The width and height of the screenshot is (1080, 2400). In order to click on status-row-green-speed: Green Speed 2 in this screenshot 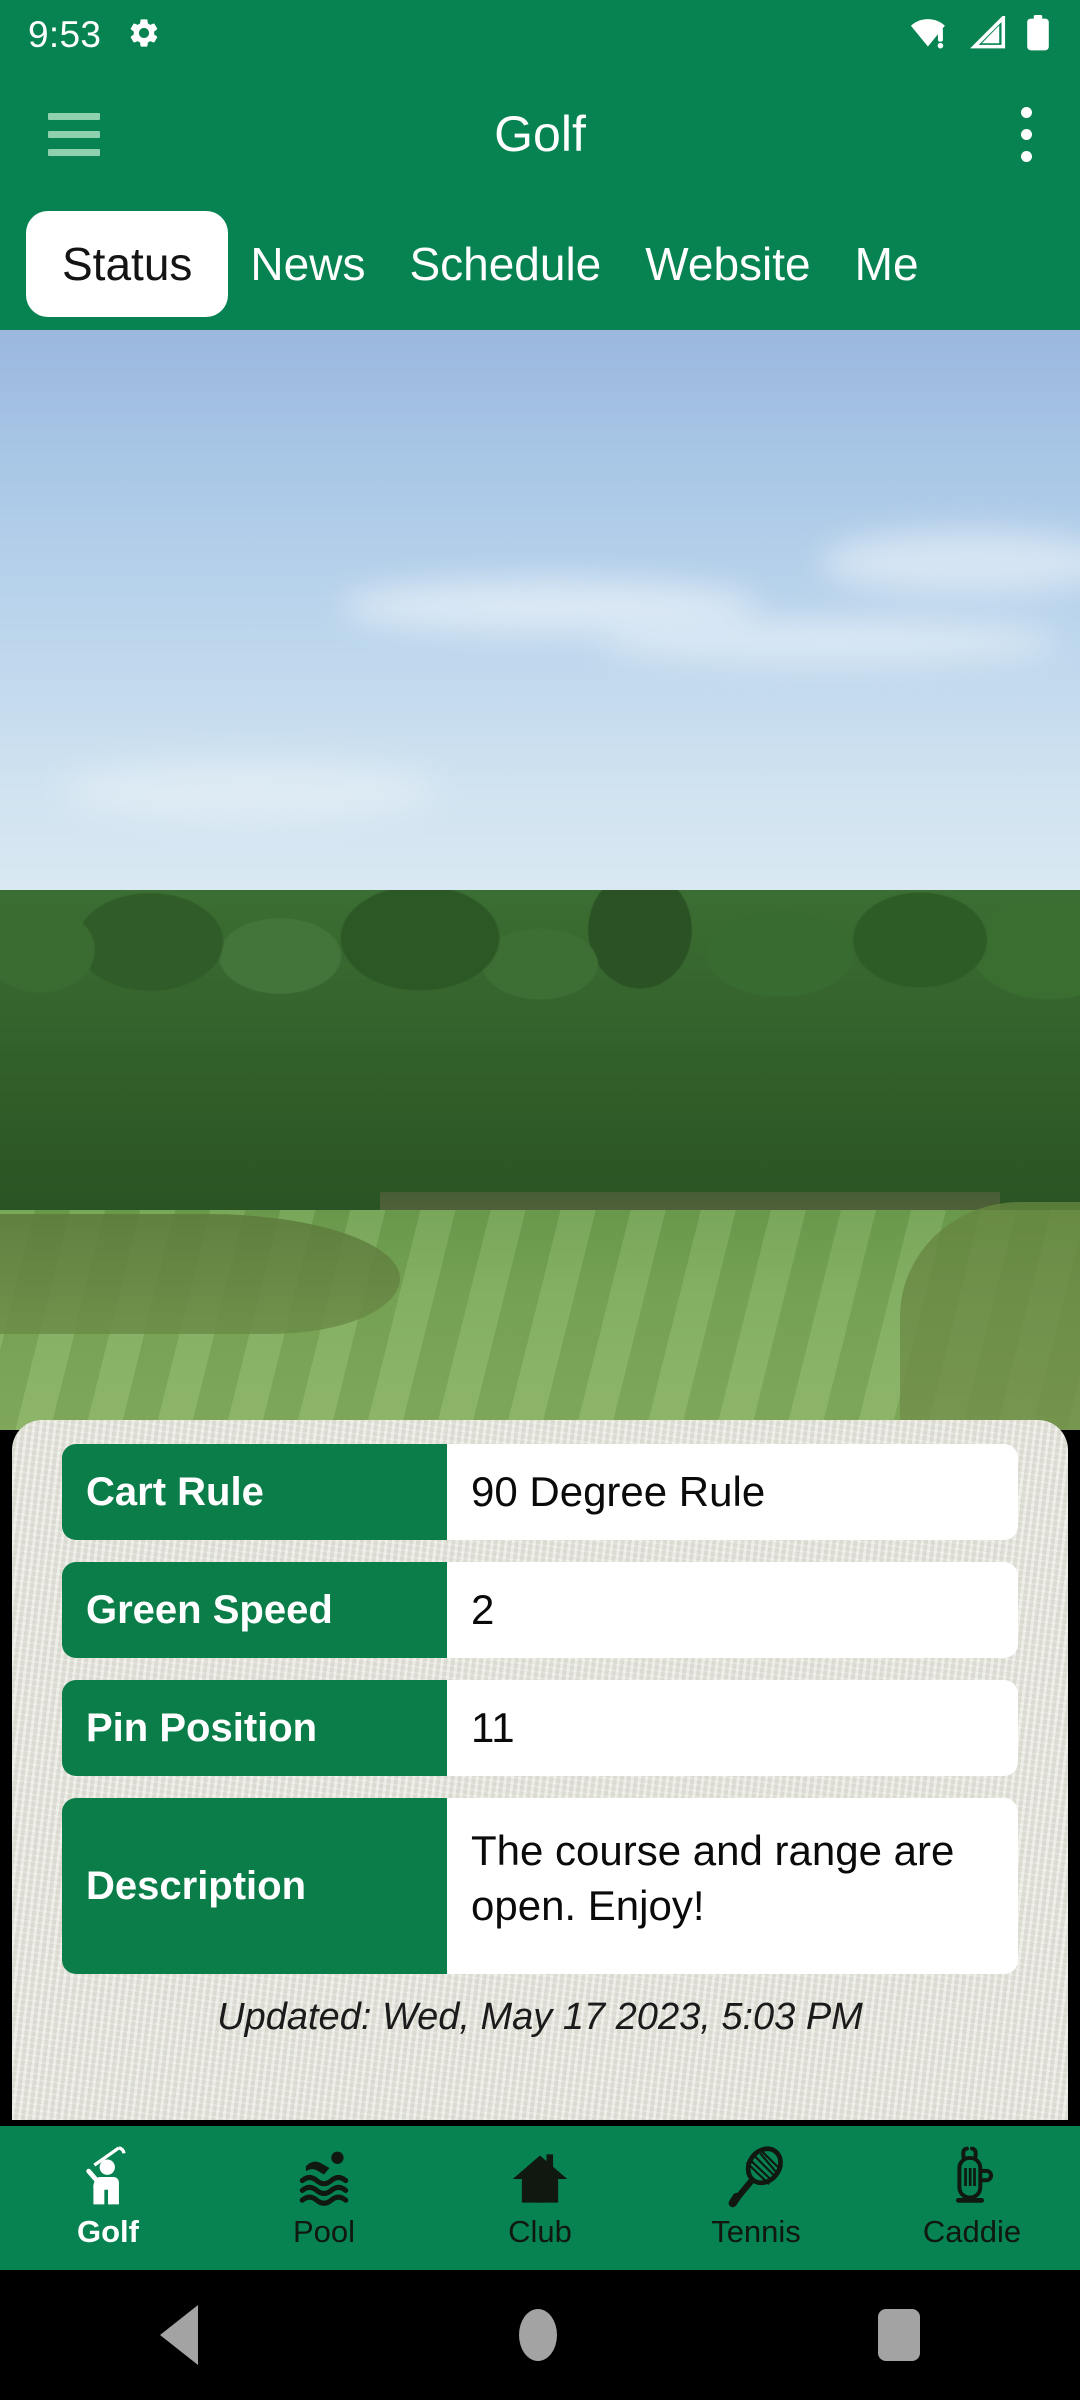, I will do `click(540, 1610)`.